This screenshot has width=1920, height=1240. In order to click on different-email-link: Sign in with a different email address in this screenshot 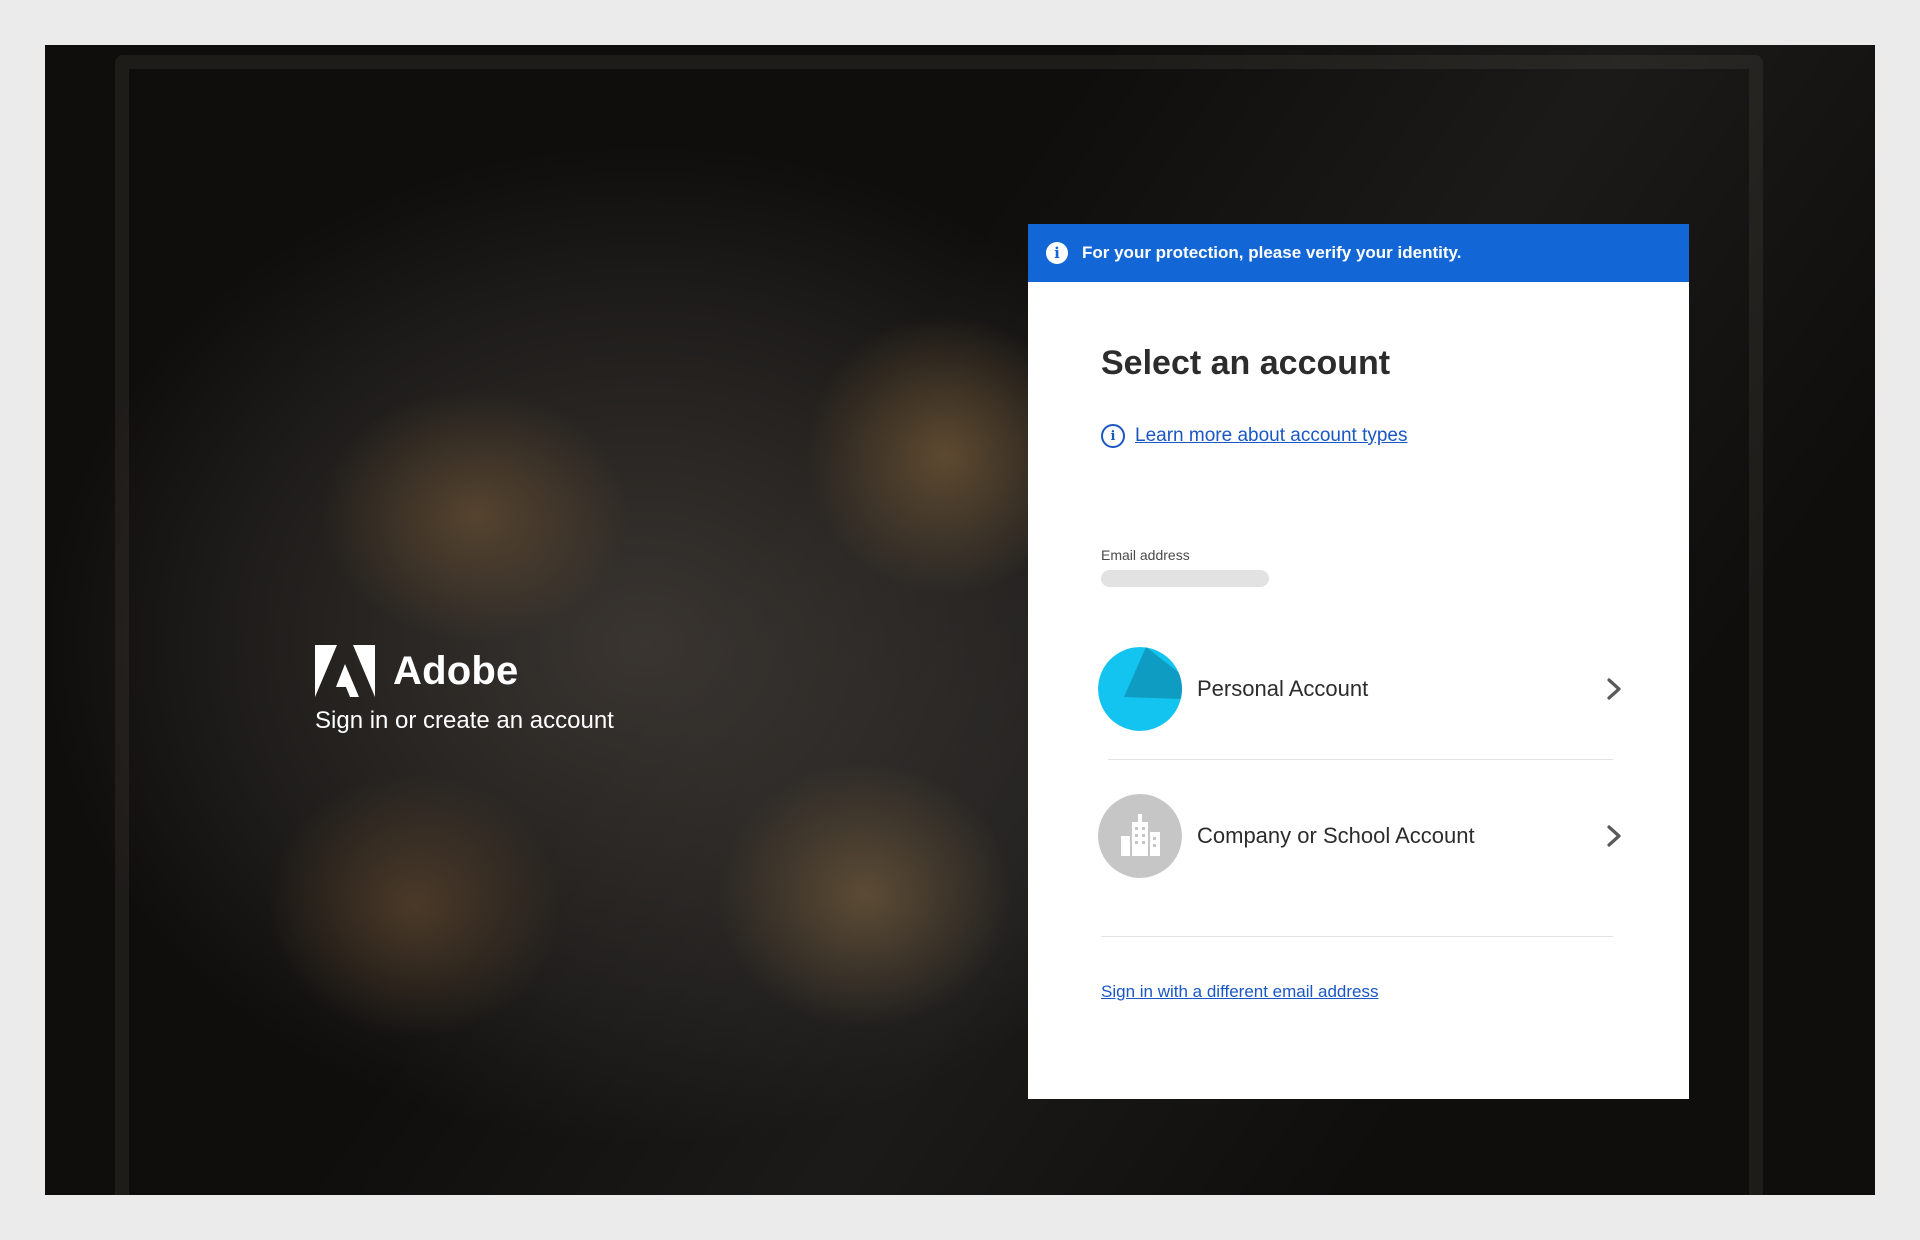, I will do `click(1240, 992)`.